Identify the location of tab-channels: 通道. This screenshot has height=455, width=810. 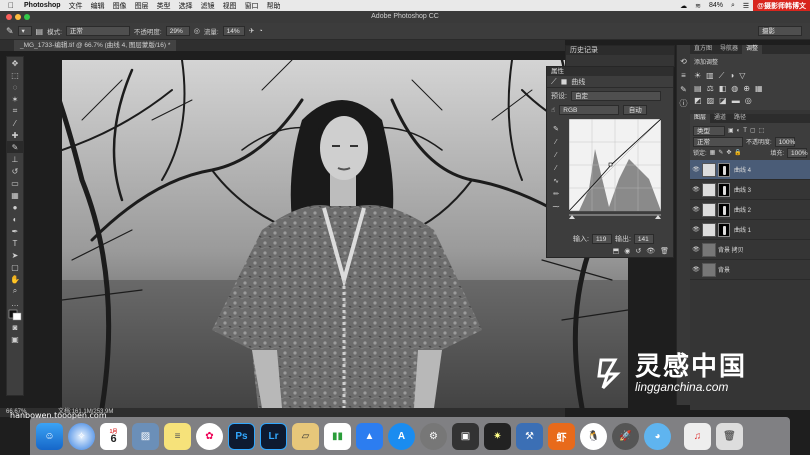
(720, 118).